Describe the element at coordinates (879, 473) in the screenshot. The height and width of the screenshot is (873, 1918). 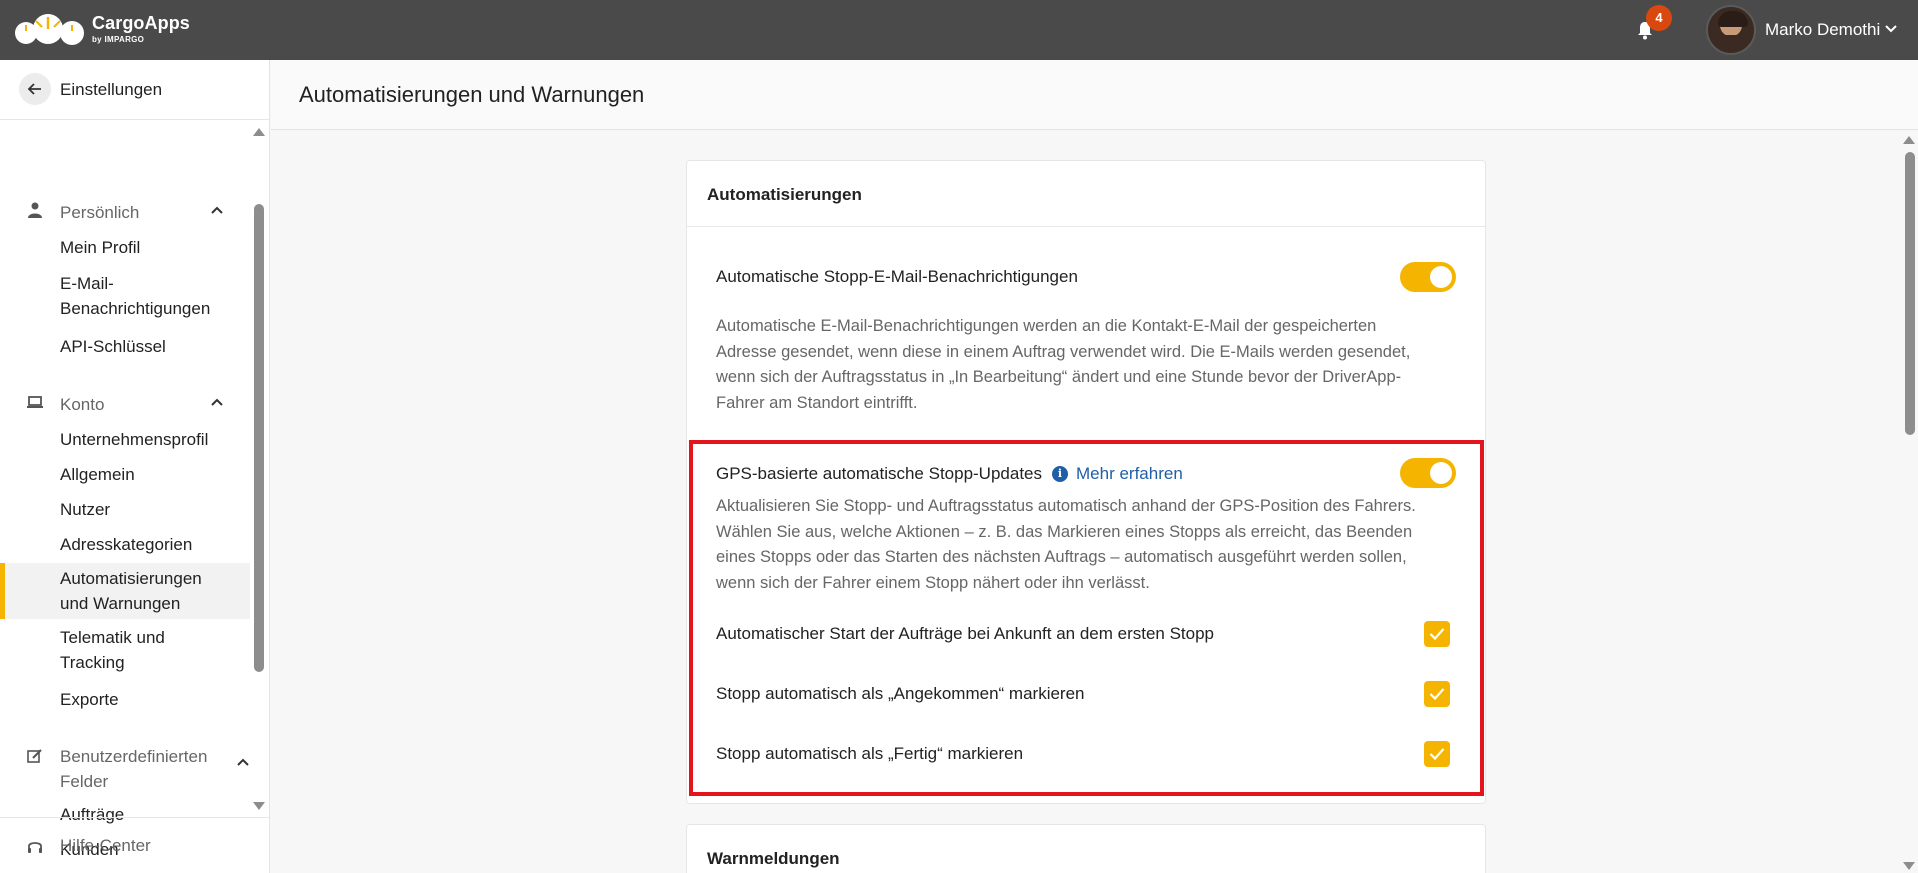
I see `gps-updates-label: GPS-basierte automatische Stopp-Updates` at that location.